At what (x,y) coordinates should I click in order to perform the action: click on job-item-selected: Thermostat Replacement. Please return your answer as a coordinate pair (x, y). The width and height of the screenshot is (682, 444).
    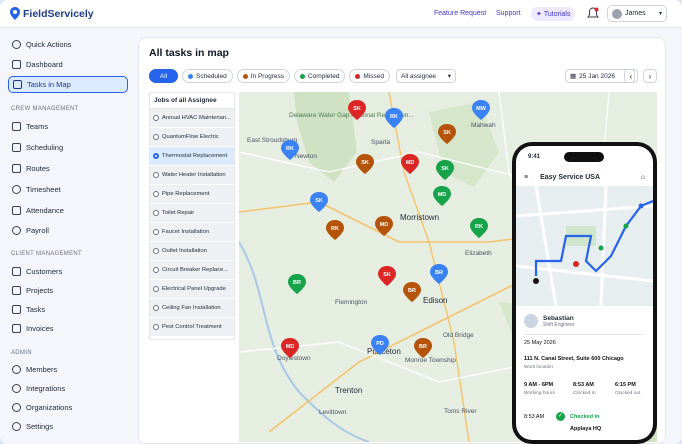
    Looking at the image, I should click on (192, 156).